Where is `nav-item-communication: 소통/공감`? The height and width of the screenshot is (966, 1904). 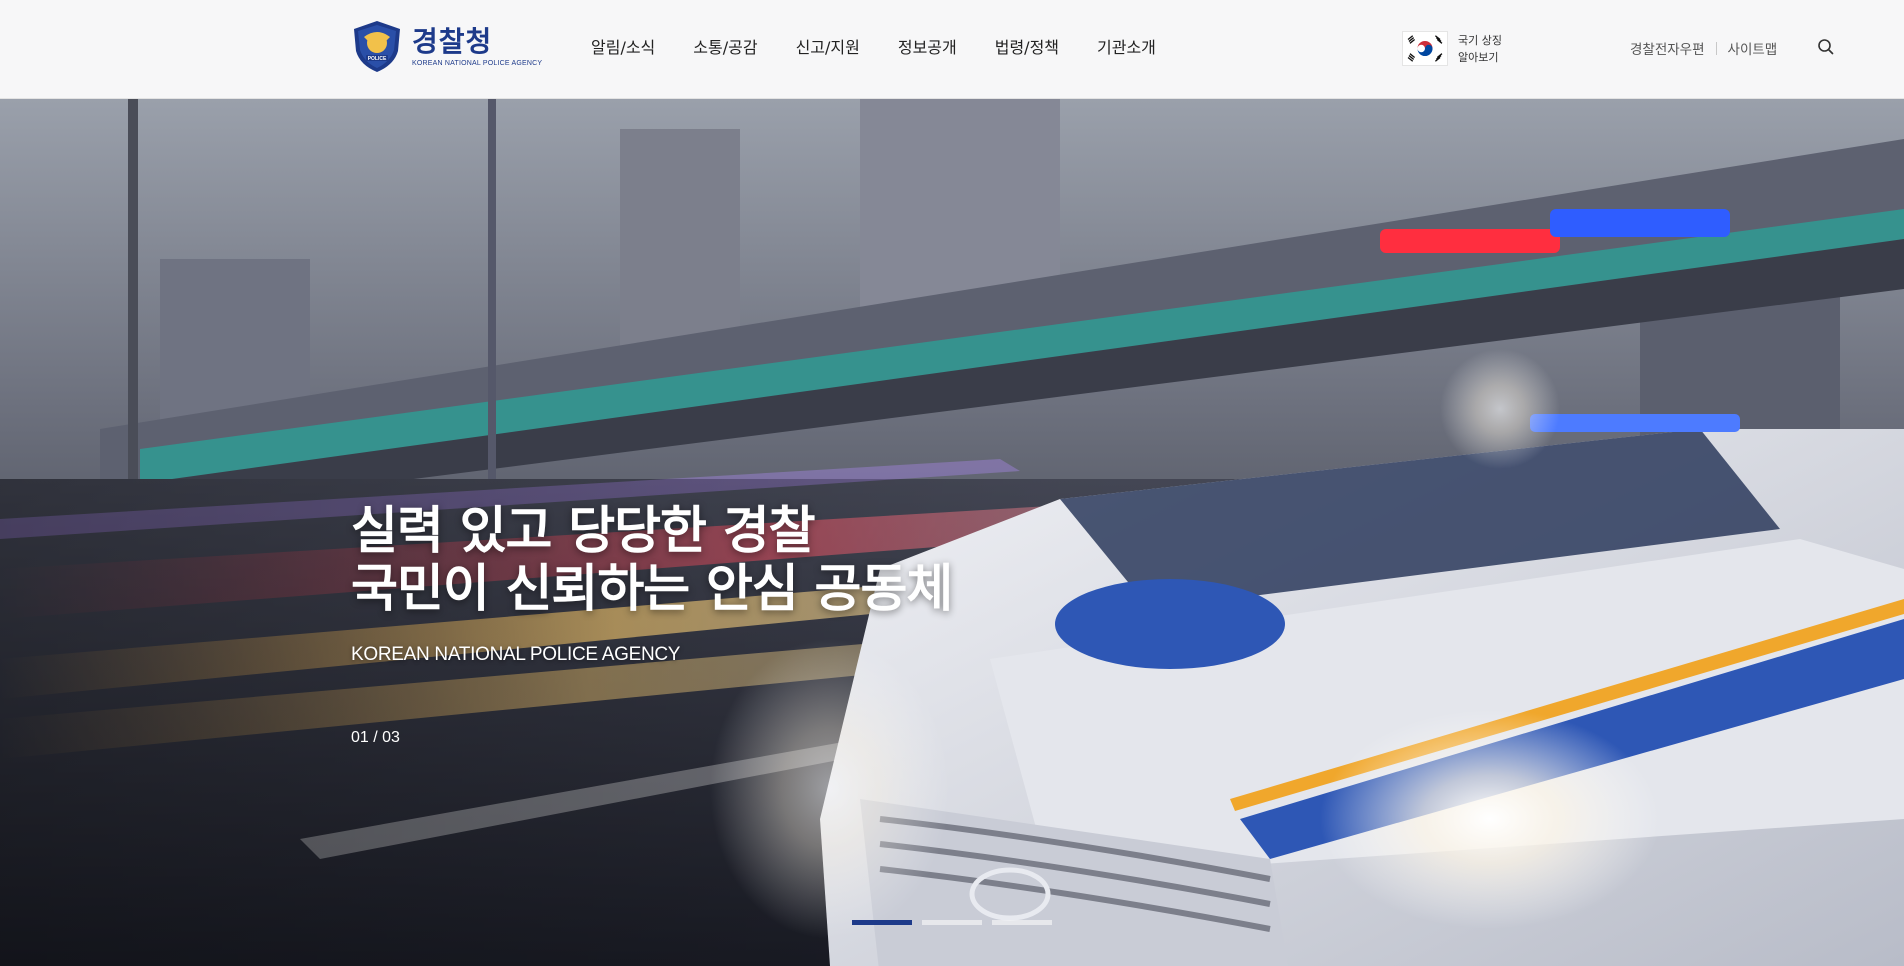
nav-item-communication: 소통/공감 is located at coordinates (725, 48).